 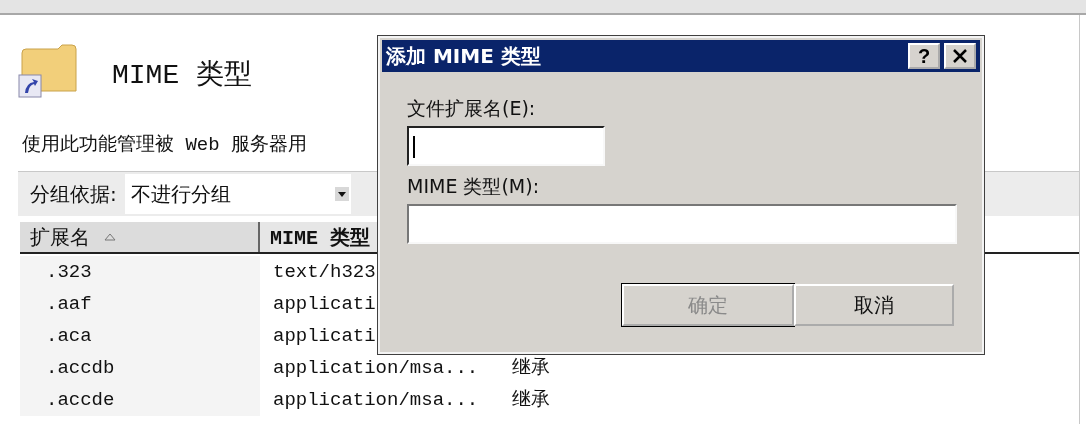 What do you see at coordinates (48, 70) in the screenshot?
I see `folder-shortcut-icon` at bounding box center [48, 70].